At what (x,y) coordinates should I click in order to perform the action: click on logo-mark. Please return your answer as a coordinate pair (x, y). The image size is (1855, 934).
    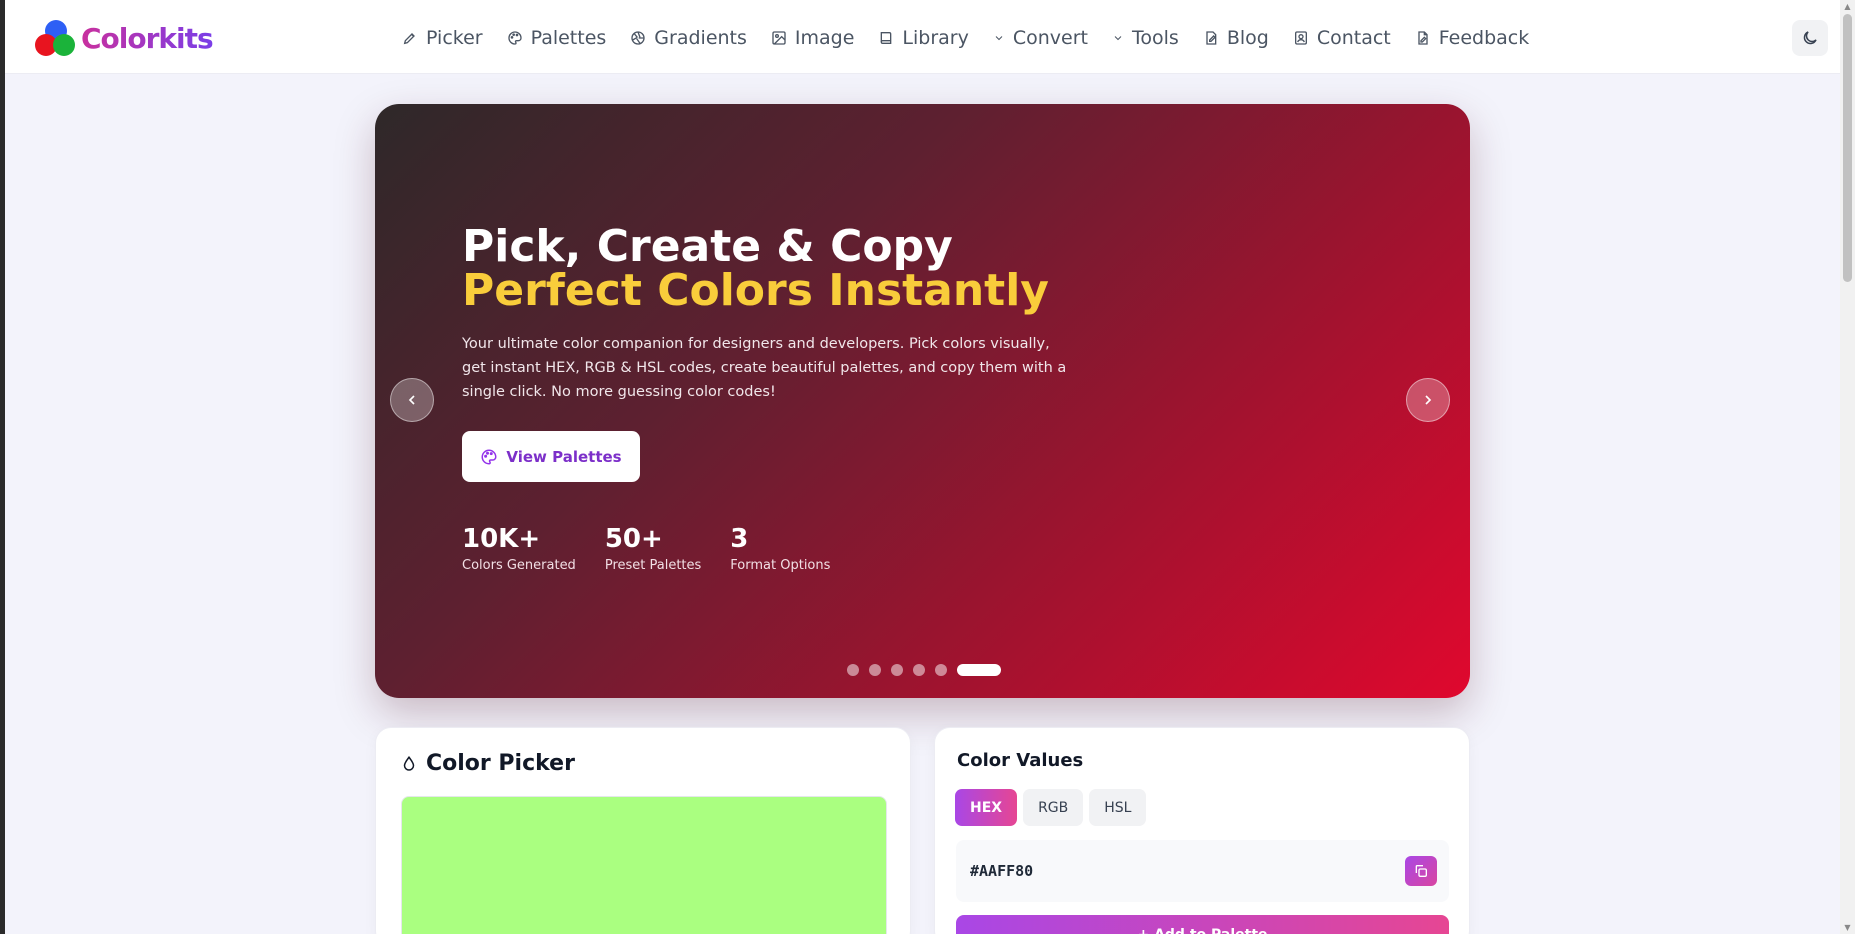
    Looking at the image, I should click on (56, 38).